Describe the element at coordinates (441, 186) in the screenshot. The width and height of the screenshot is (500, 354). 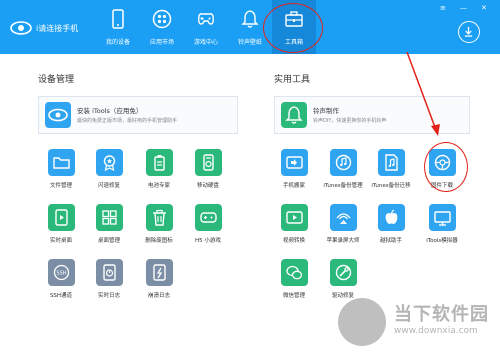
I see `tool-label: 固件下载` at that location.